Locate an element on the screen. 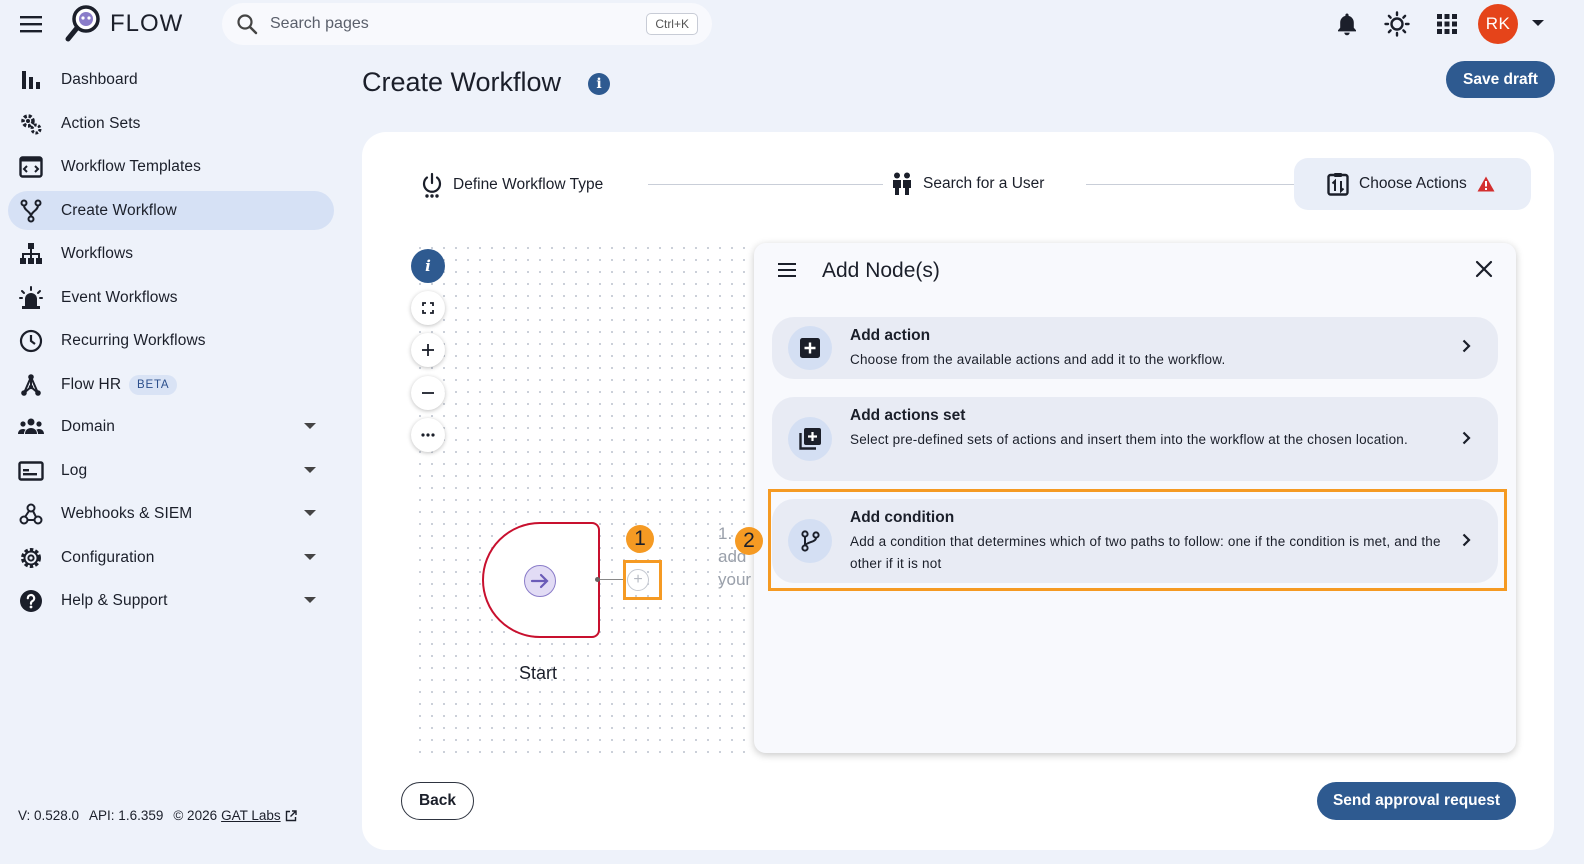 The width and height of the screenshot is (1584, 864). app-logo: FLOW is located at coordinates (123, 24).